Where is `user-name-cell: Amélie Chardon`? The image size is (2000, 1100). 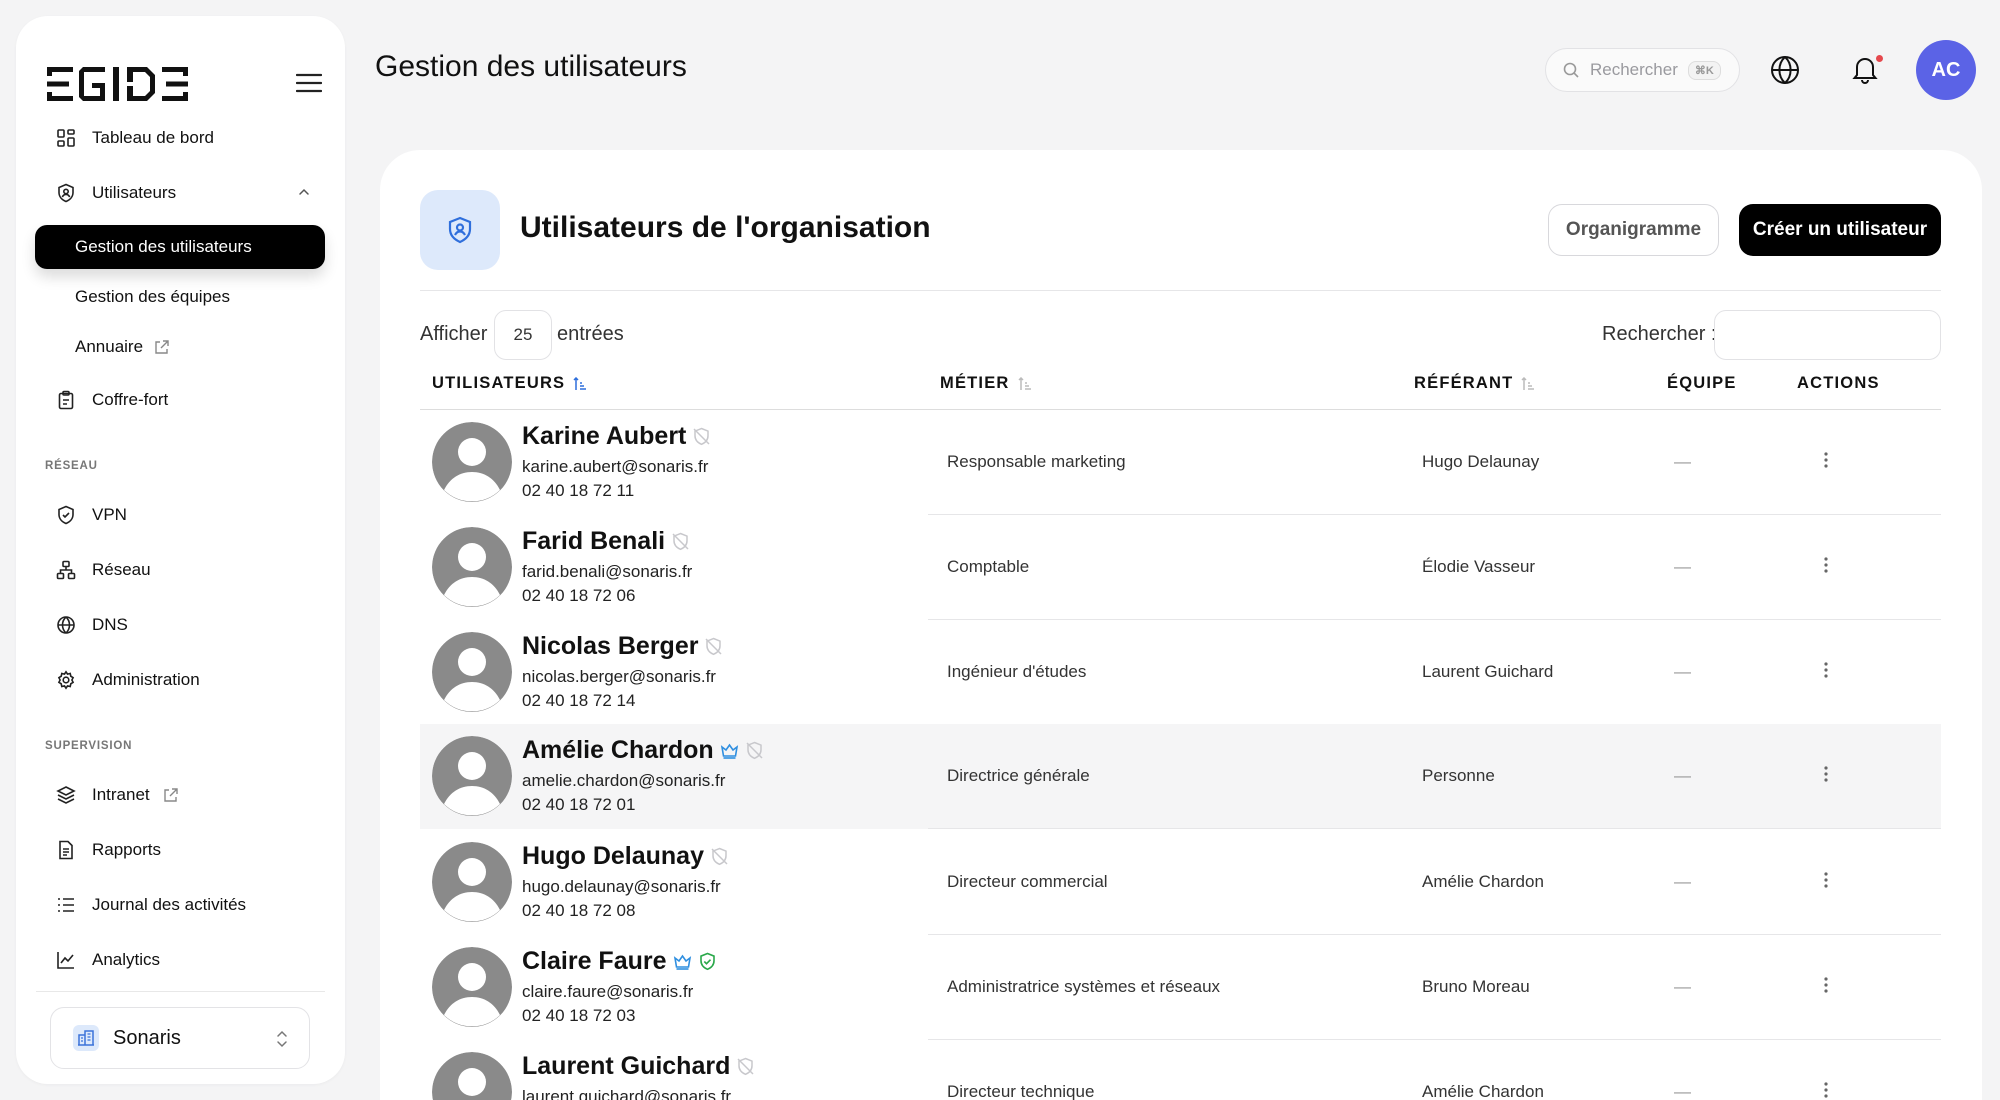
user-name-cell: Amélie Chardon is located at coordinates (643, 750).